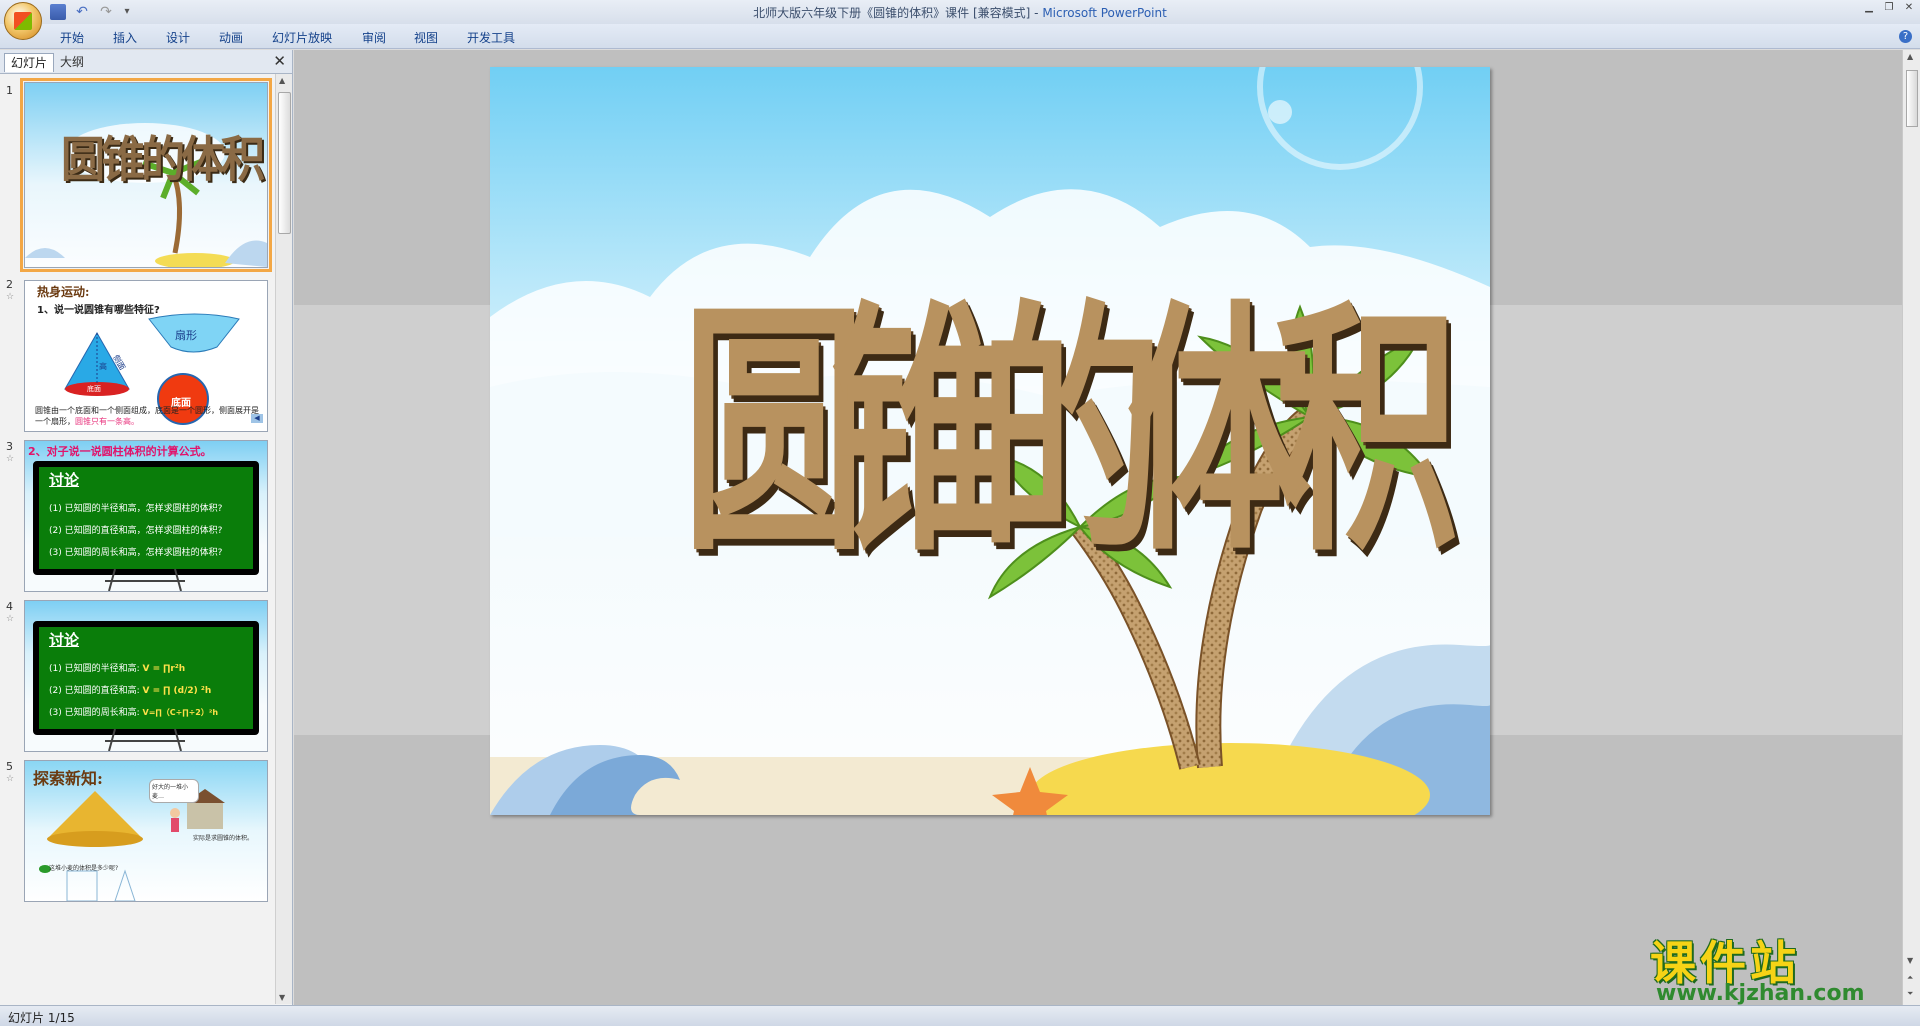  What do you see at coordinates (125, 37) in the screenshot?
I see `tab-insert: 插入` at bounding box center [125, 37].